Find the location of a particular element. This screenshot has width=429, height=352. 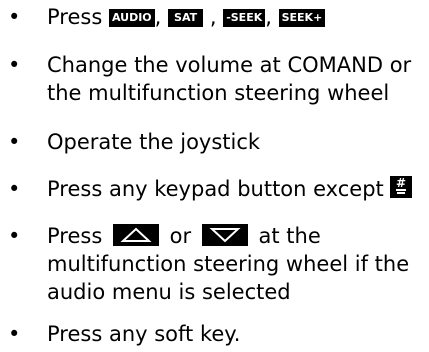

list-item-text: Press any soft key. is located at coordinates (143, 334).